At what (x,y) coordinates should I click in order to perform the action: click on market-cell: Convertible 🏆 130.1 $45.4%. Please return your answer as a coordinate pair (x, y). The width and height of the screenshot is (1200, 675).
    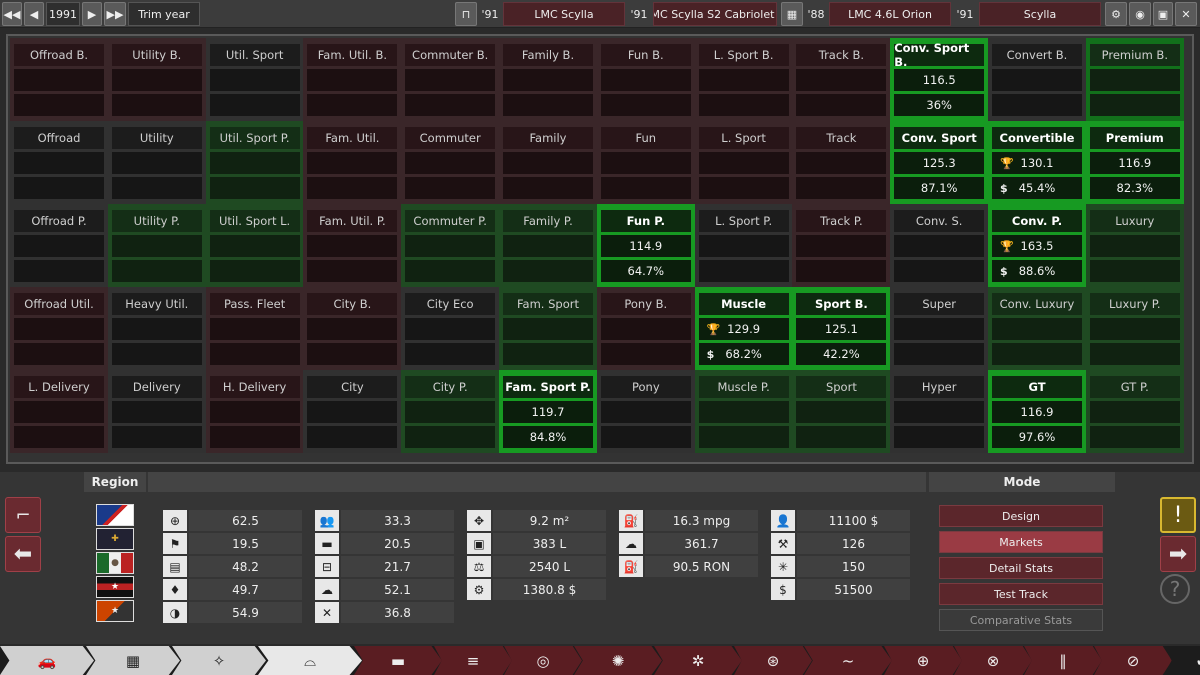
    Looking at the image, I should click on (1037, 162).